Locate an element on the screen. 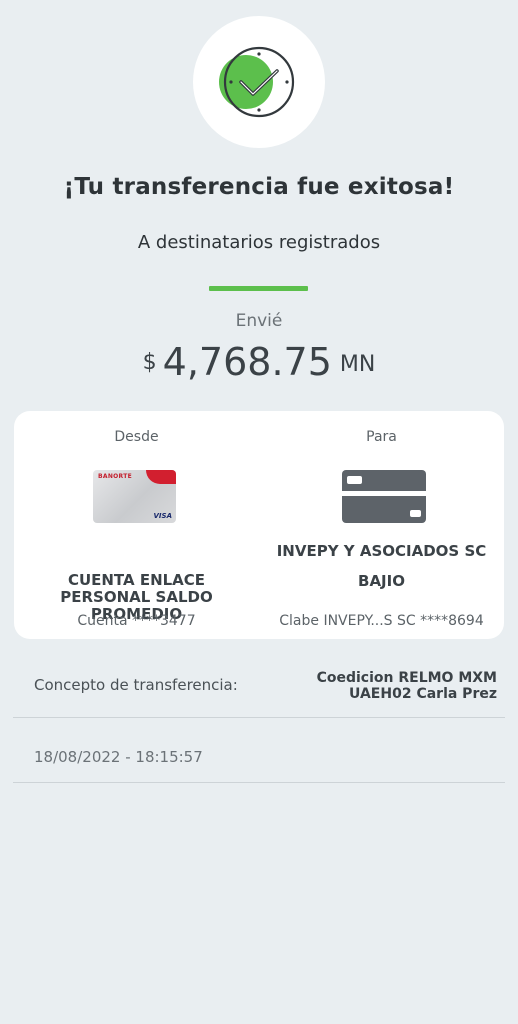 The image size is (518, 1024). transfer-datetime: 18/08/2022 - 18:15:57 is located at coordinates (118, 757).